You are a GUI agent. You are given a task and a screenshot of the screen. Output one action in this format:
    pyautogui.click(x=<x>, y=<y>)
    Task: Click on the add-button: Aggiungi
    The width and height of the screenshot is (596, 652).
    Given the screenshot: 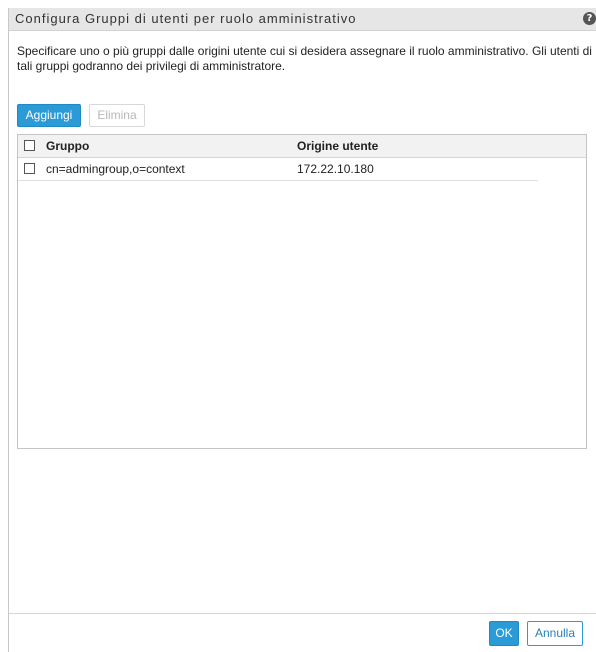 What is the action you would take?
    pyautogui.click(x=49, y=115)
    